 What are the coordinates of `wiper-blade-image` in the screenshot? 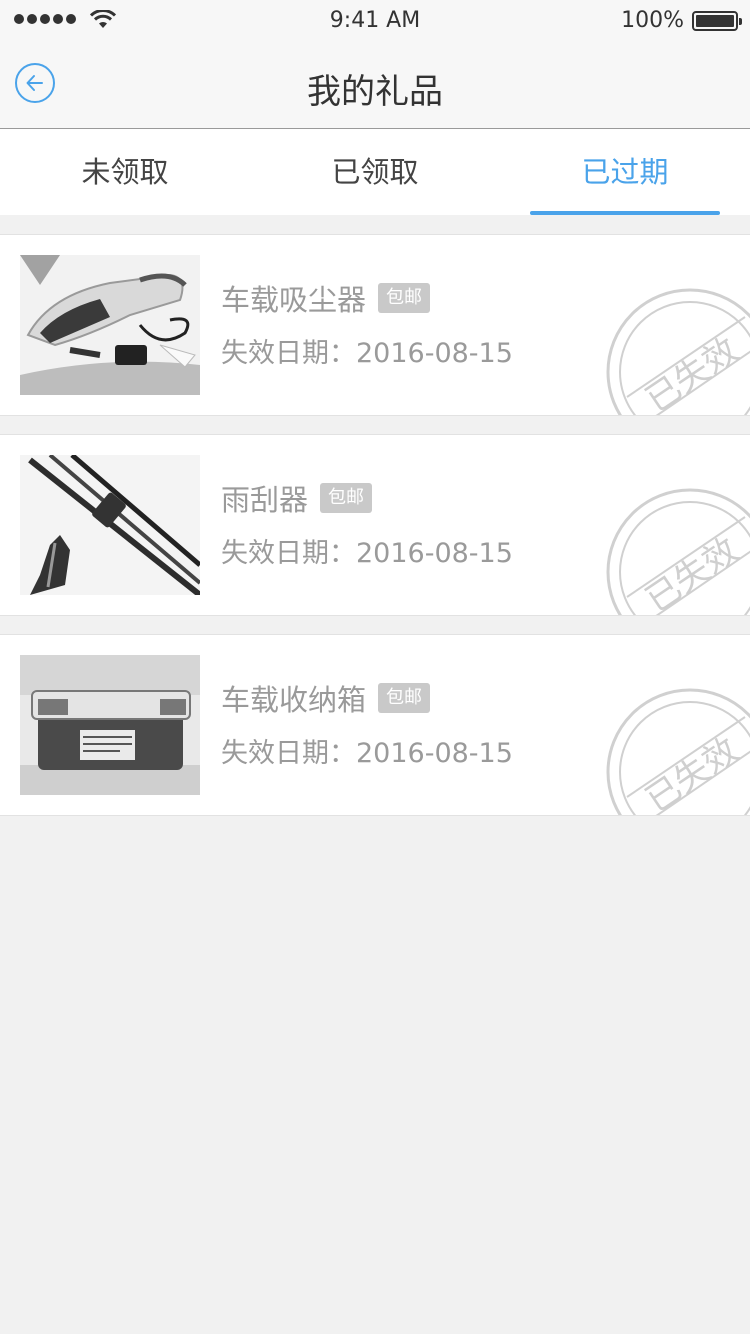 It's located at (110, 525).